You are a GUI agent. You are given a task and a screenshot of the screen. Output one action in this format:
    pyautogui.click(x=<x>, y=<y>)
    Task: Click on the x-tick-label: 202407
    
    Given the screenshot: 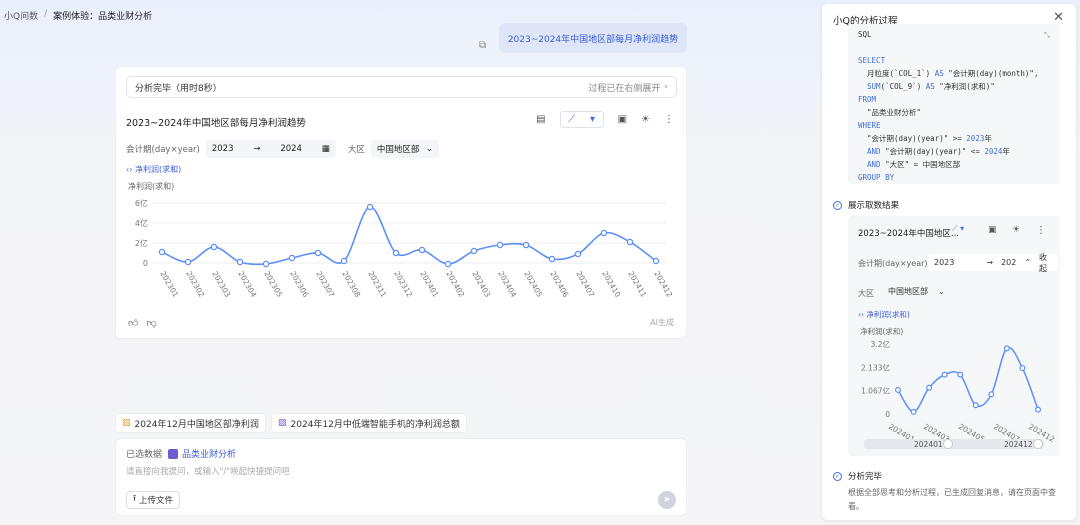 What is the action you would take?
    pyautogui.click(x=585, y=284)
    